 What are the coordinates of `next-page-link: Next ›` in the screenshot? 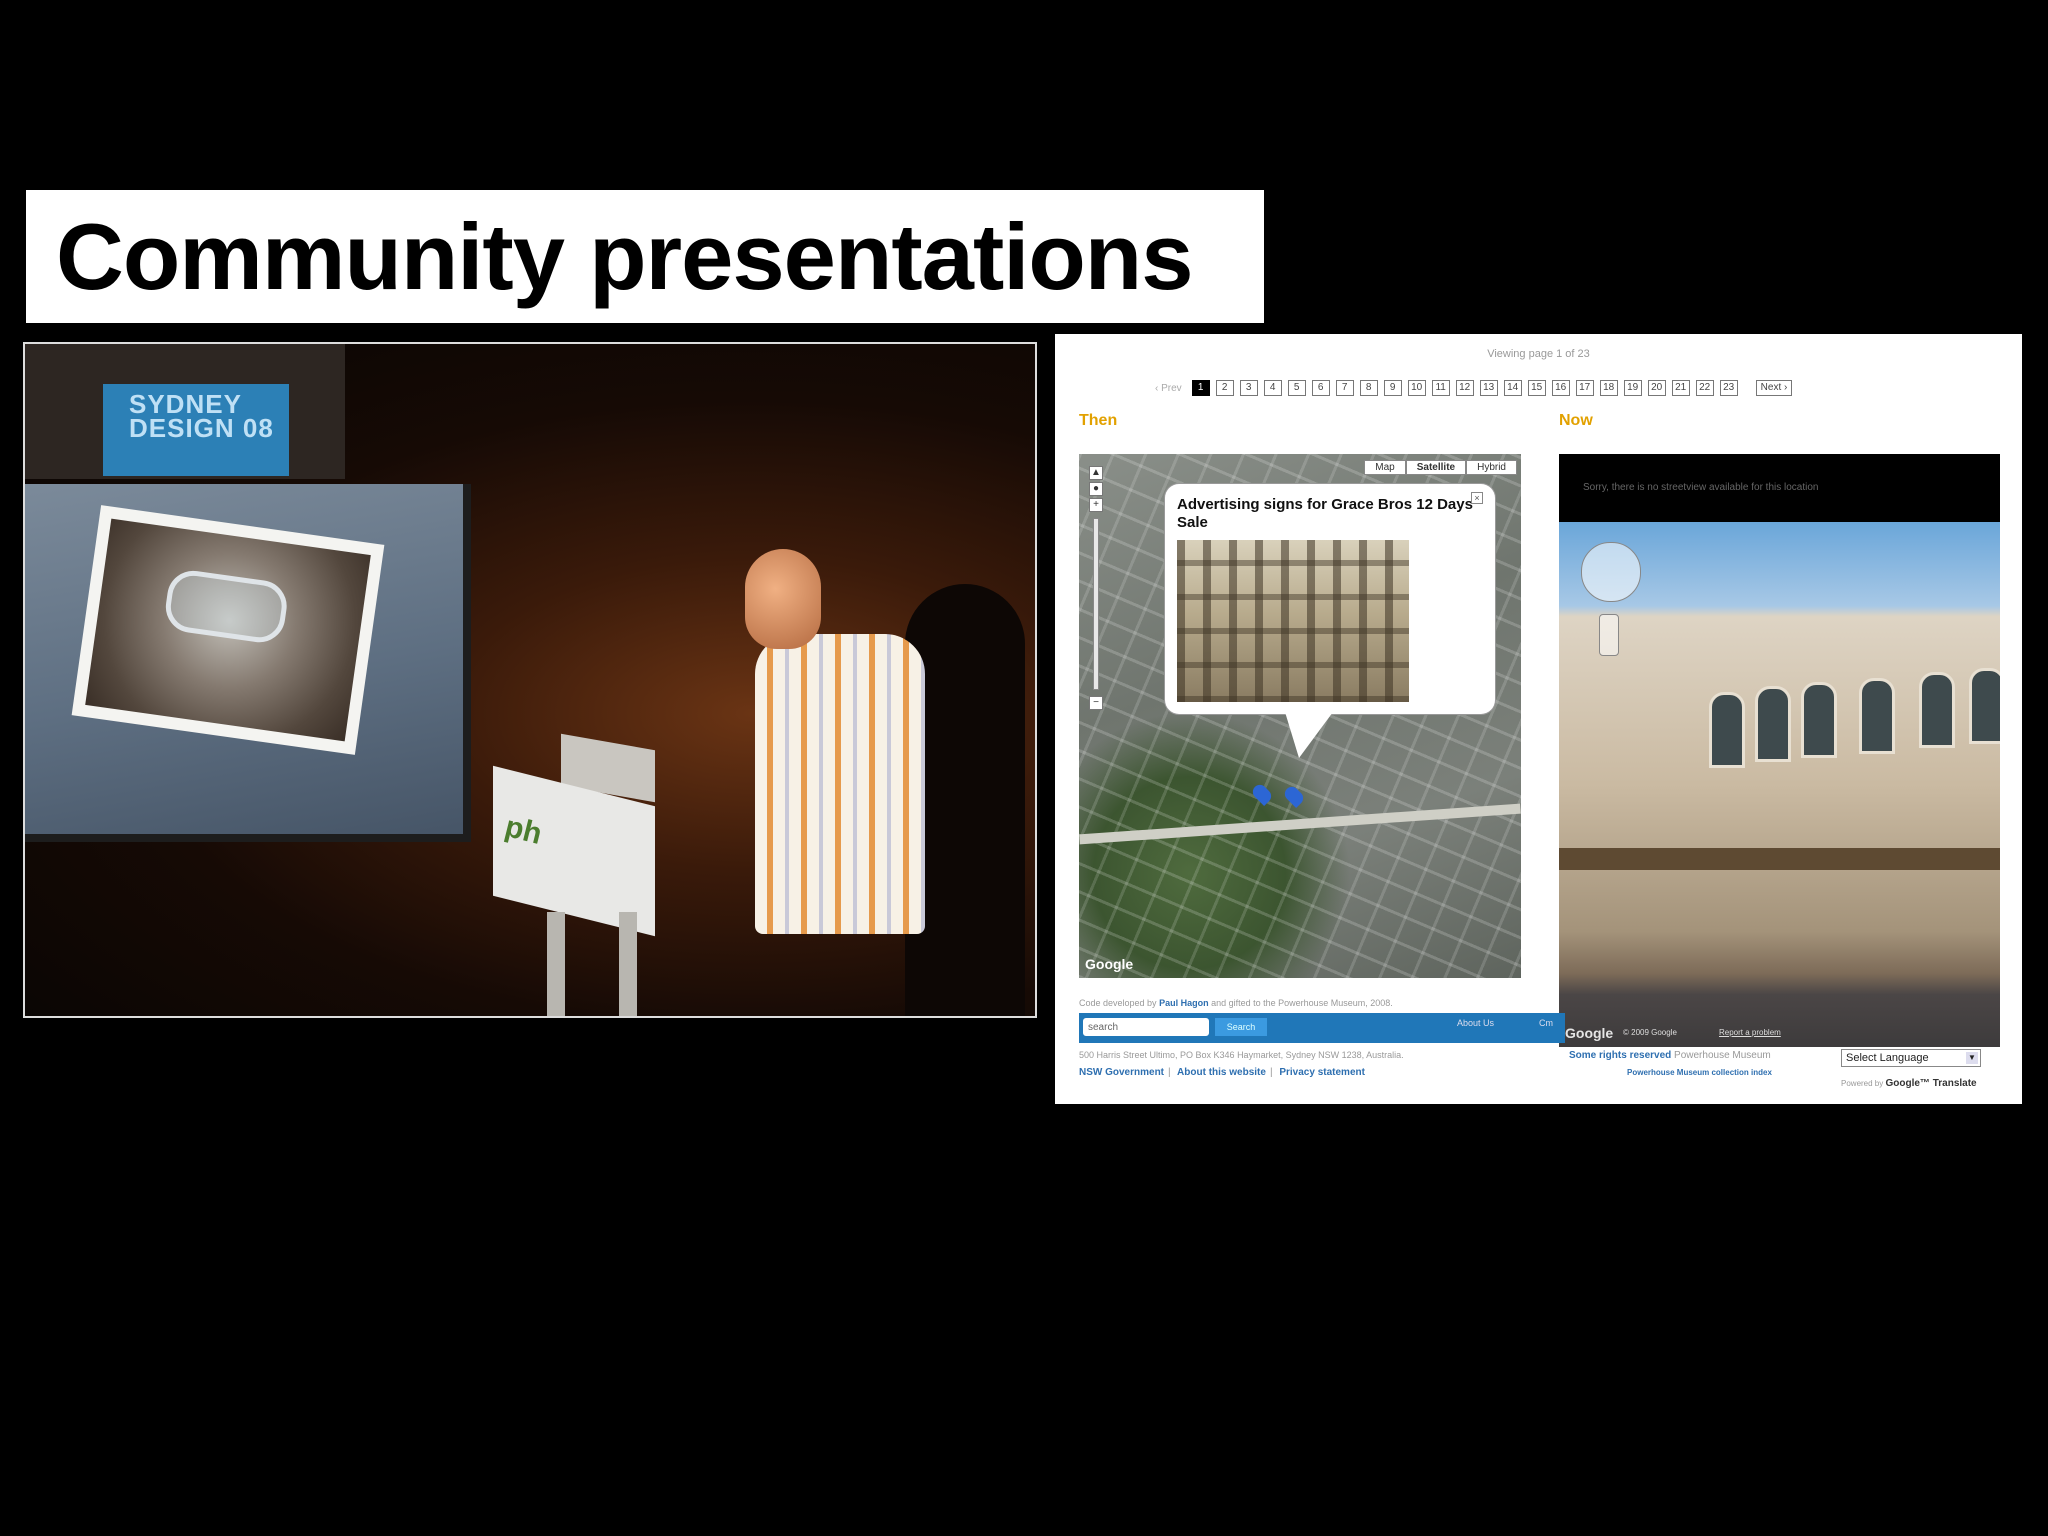 It's located at (1774, 388).